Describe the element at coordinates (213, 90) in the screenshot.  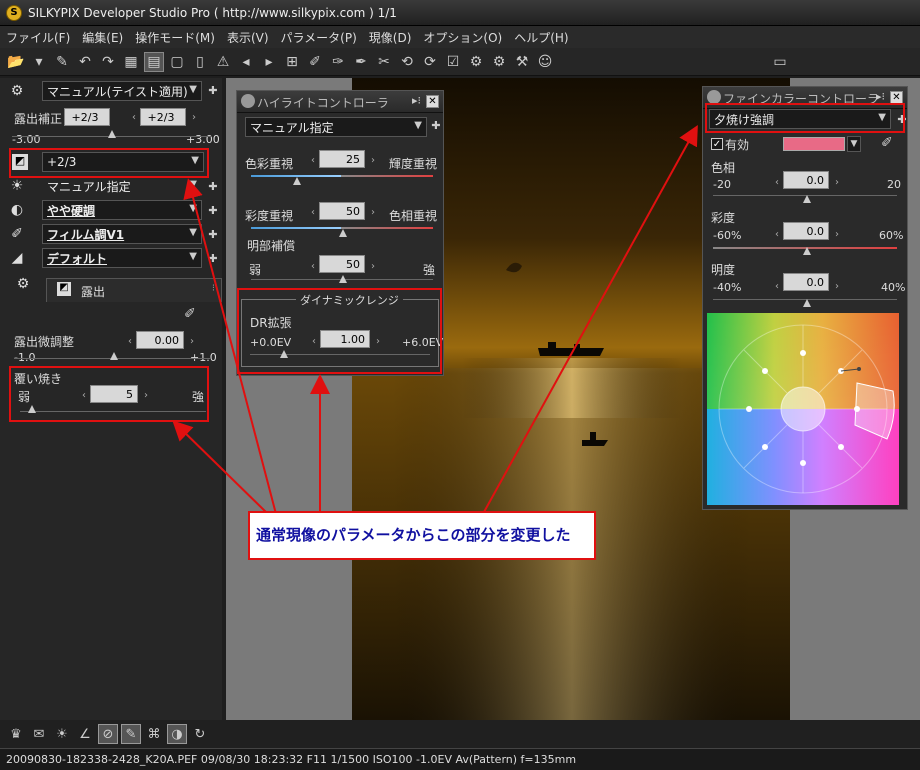
I see `taste-add-button: ✚` at that location.